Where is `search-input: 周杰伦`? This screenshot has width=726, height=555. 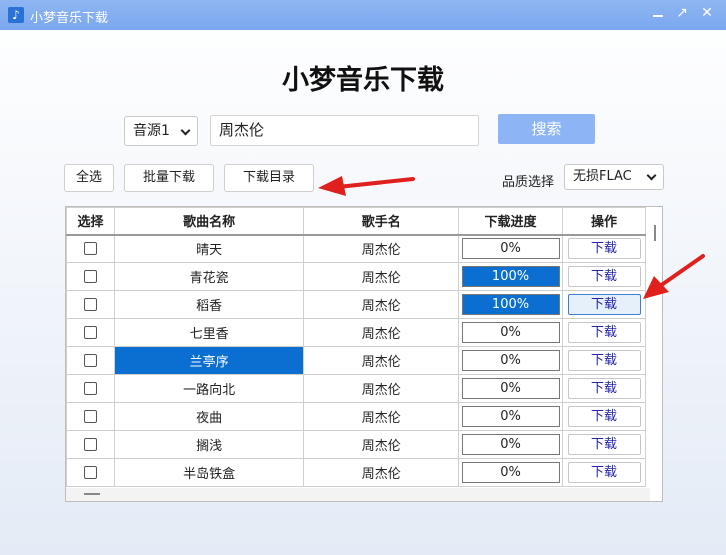
search-input: 周杰伦 is located at coordinates (344, 130).